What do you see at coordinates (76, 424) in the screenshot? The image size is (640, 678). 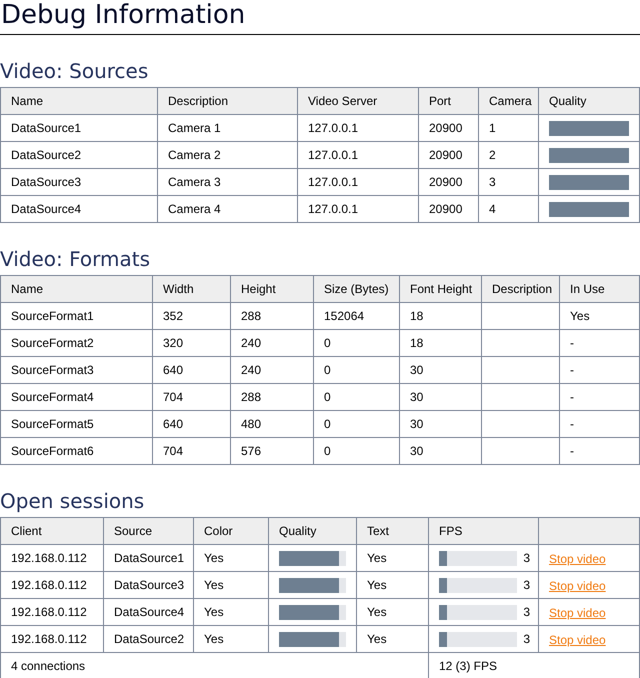 I see `table-cell: SourceFormat5` at bounding box center [76, 424].